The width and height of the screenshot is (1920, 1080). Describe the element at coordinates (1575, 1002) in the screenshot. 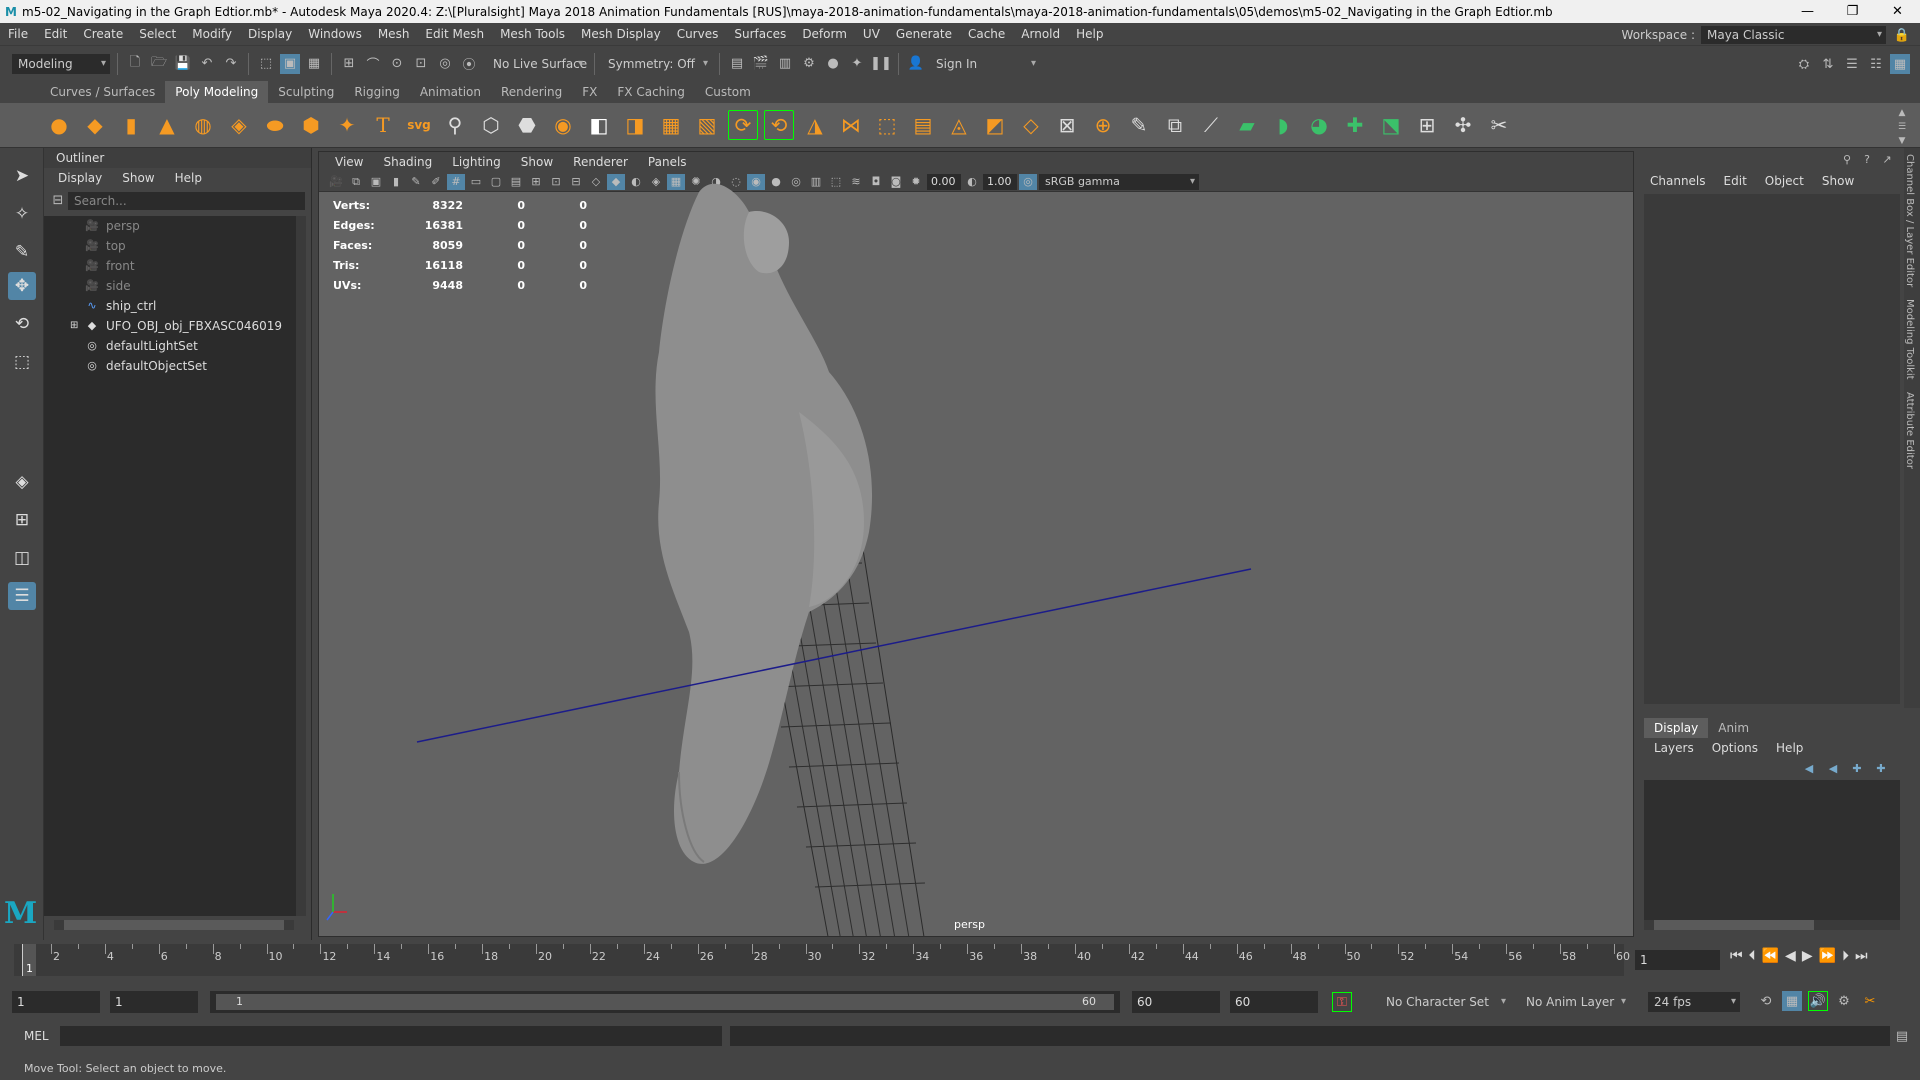

I see `anim-layer-dropdown: No Anim Layer` at that location.